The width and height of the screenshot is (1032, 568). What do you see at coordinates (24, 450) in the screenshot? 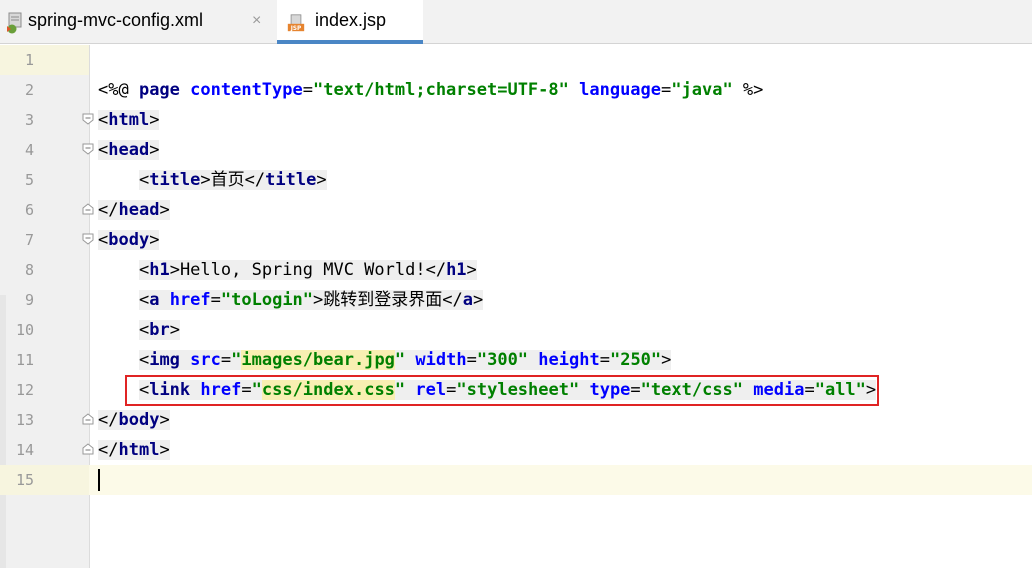
I see `line-number: 14` at bounding box center [24, 450].